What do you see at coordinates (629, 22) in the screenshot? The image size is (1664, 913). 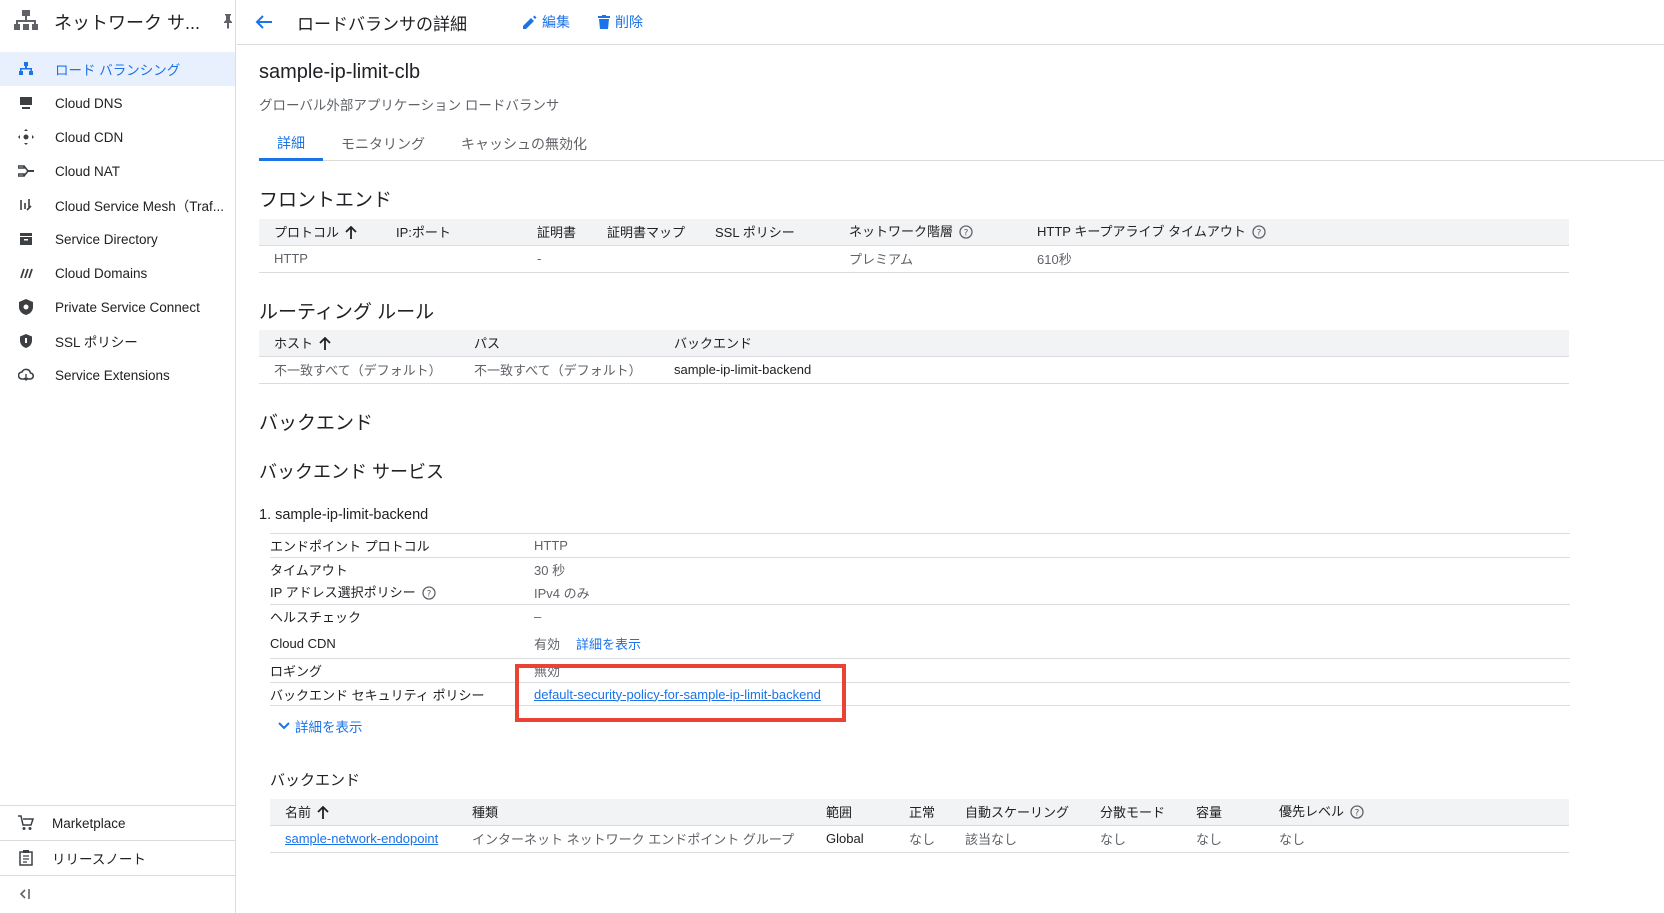 I see `delete-label: 削除` at bounding box center [629, 22].